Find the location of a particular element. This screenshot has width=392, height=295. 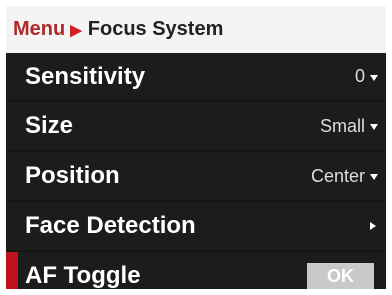

chevron-right-icon: ▶ is located at coordinates (76, 30).